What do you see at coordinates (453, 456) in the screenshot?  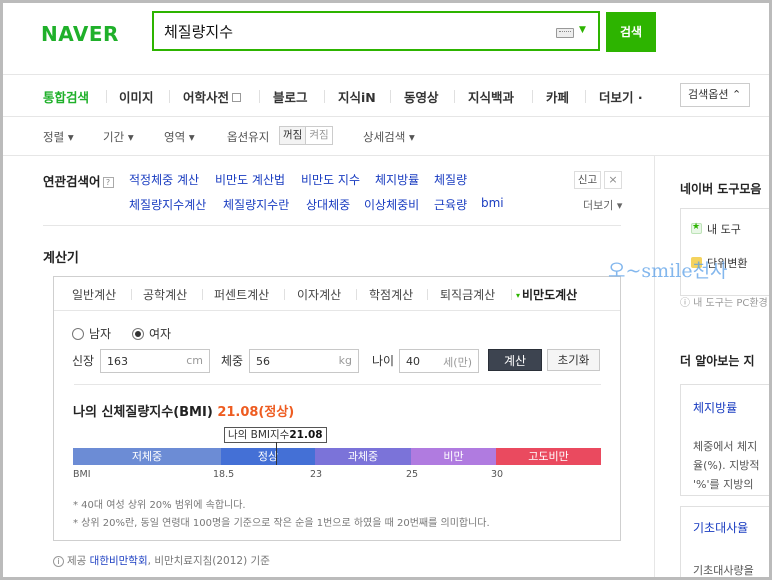 I see `bmi-segment-obese: 비만` at bounding box center [453, 456].